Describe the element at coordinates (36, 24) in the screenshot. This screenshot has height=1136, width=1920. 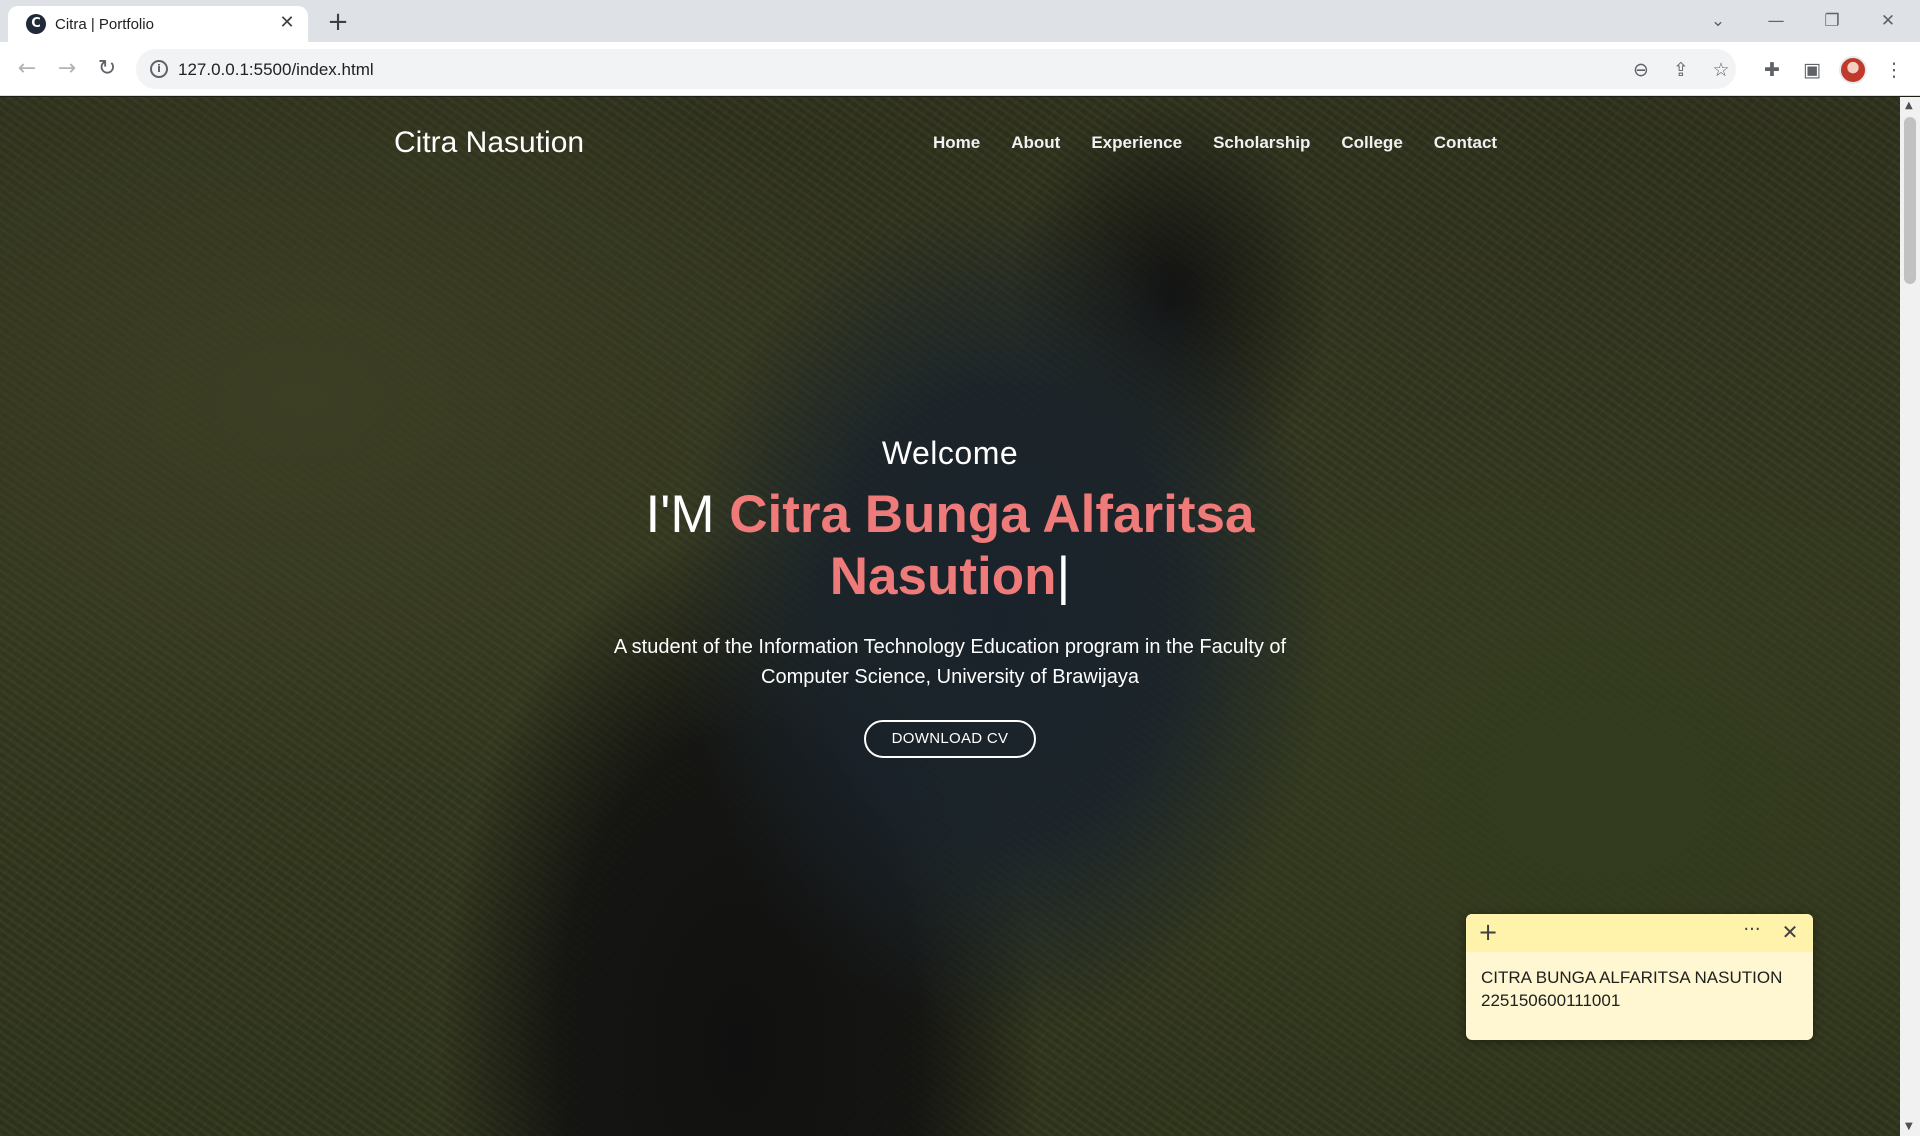
I see `c-logo-icon: C` at that location.